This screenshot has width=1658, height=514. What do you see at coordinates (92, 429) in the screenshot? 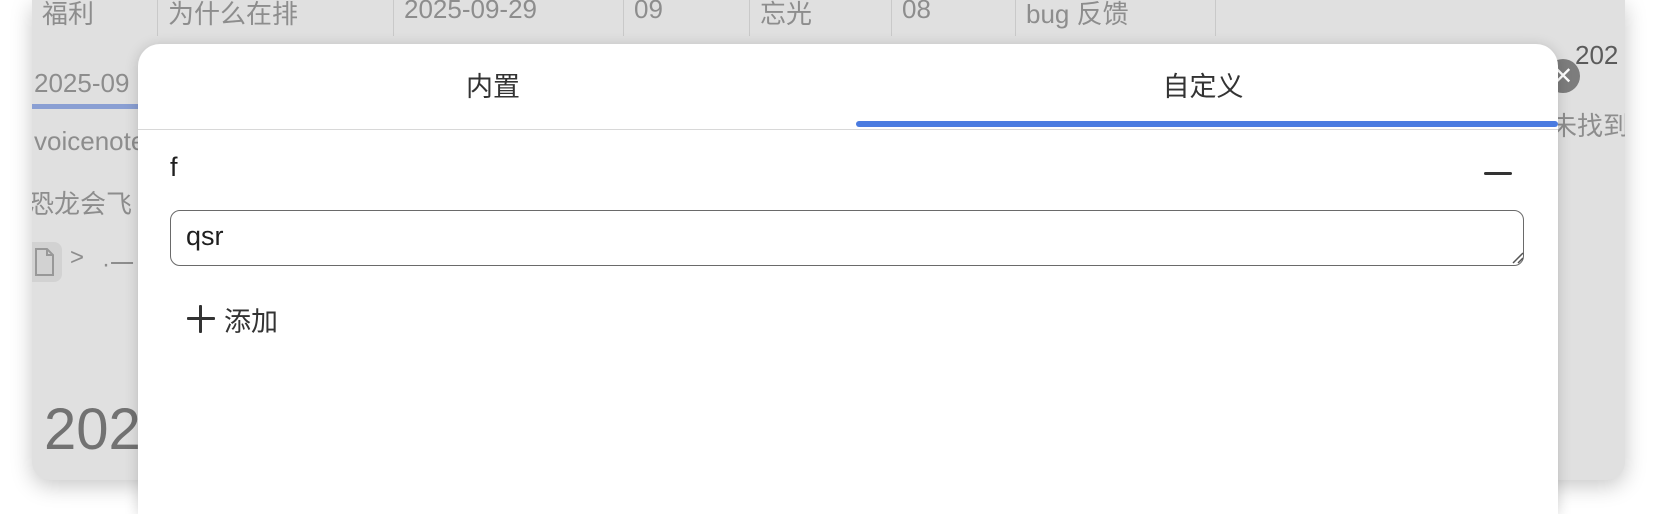
I see `background-big-year: 202` at bounding box center [92, 429].